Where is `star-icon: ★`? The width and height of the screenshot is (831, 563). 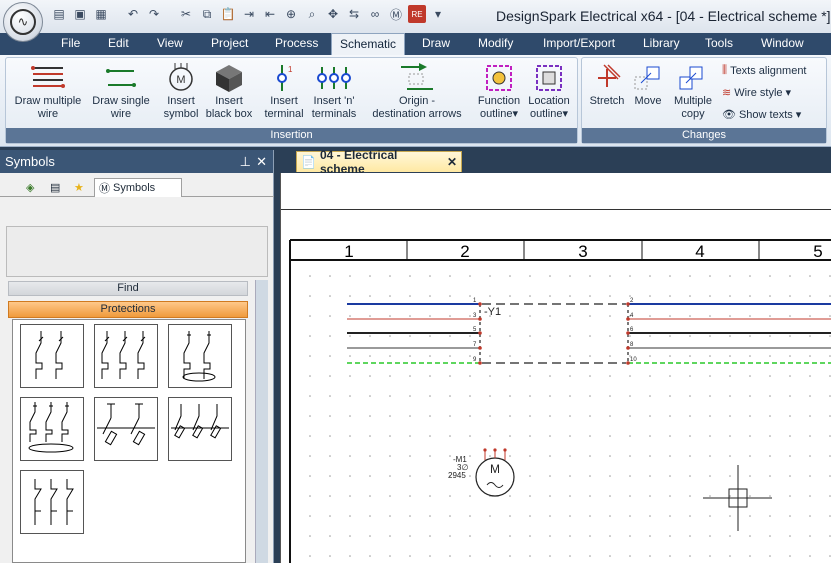
star-icon: ★ is located at coordinates (79, 188).